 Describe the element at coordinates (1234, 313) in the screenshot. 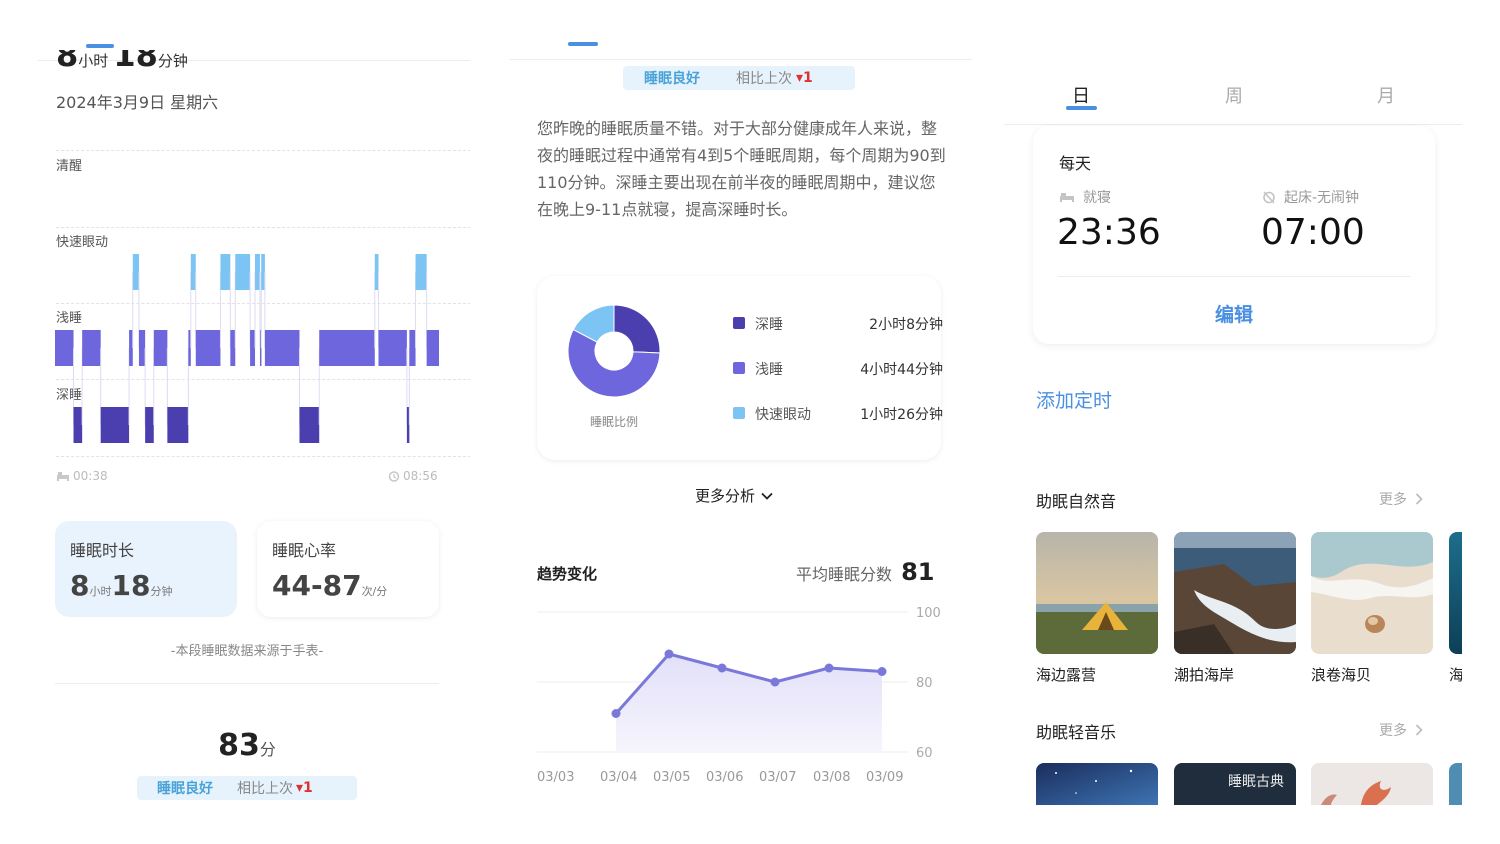

I see `edit-schedule-button: 编辑` at that location.